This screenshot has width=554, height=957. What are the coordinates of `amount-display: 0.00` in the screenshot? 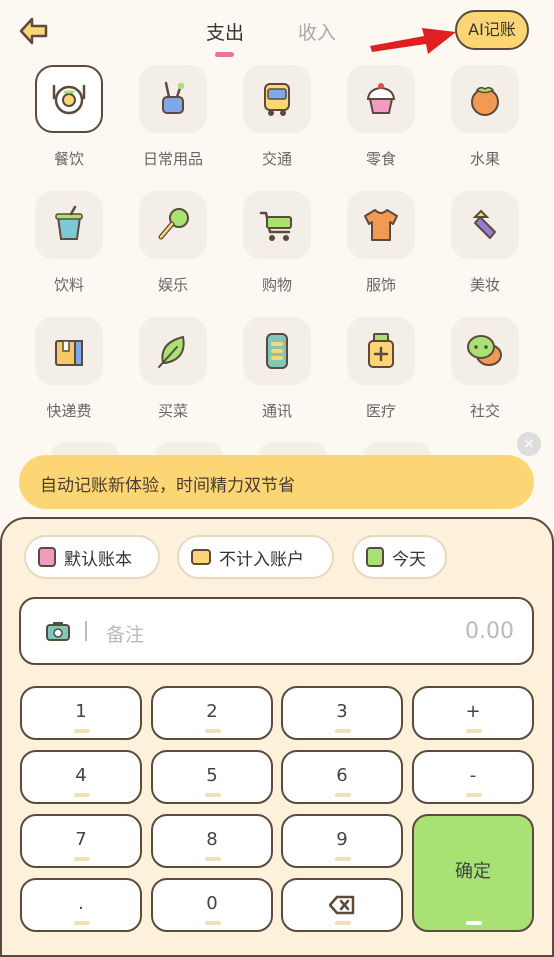 It's located at (489, 631).